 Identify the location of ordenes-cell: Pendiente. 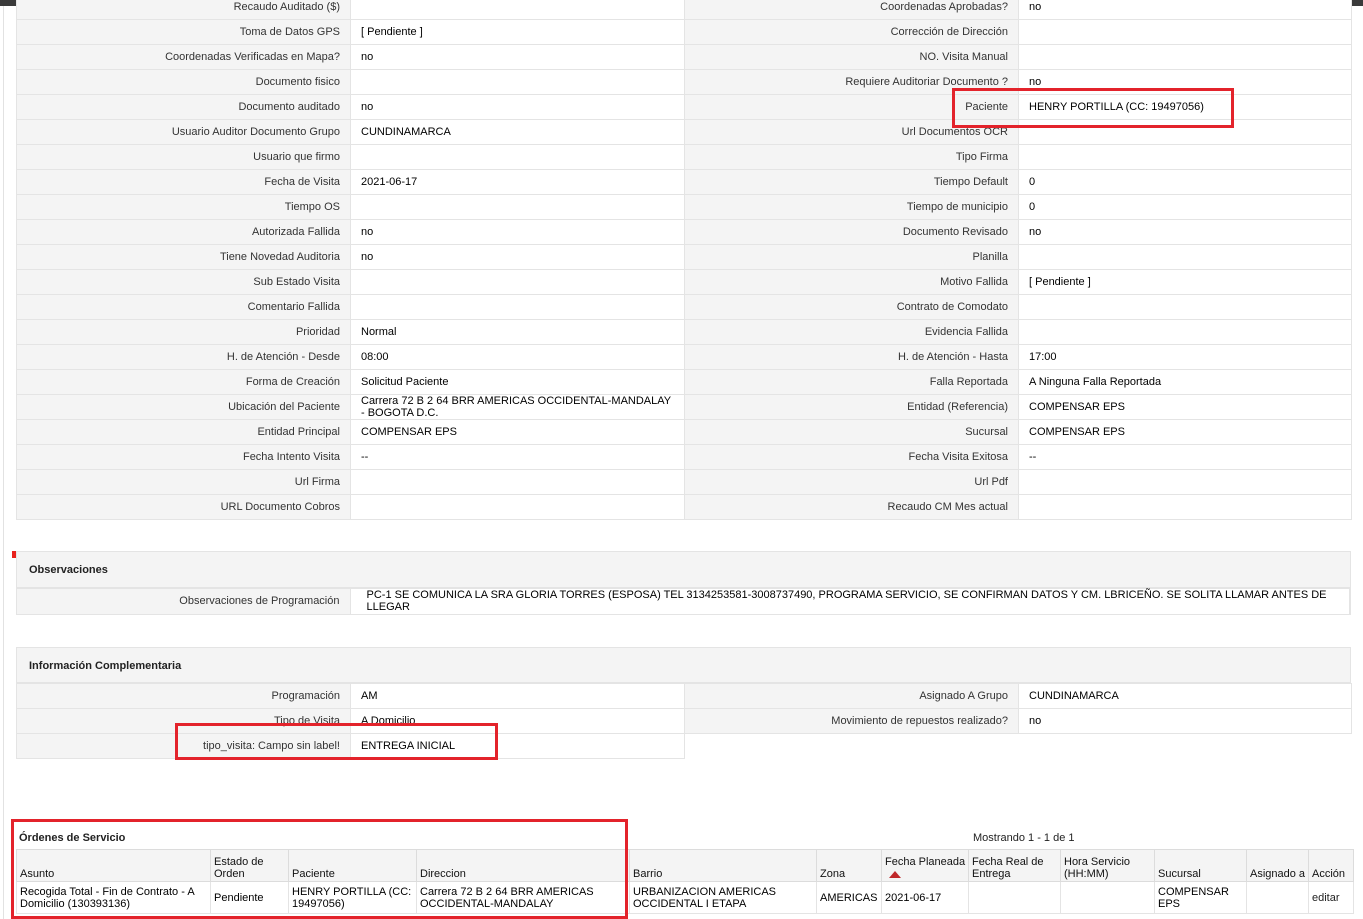
(249, 897).